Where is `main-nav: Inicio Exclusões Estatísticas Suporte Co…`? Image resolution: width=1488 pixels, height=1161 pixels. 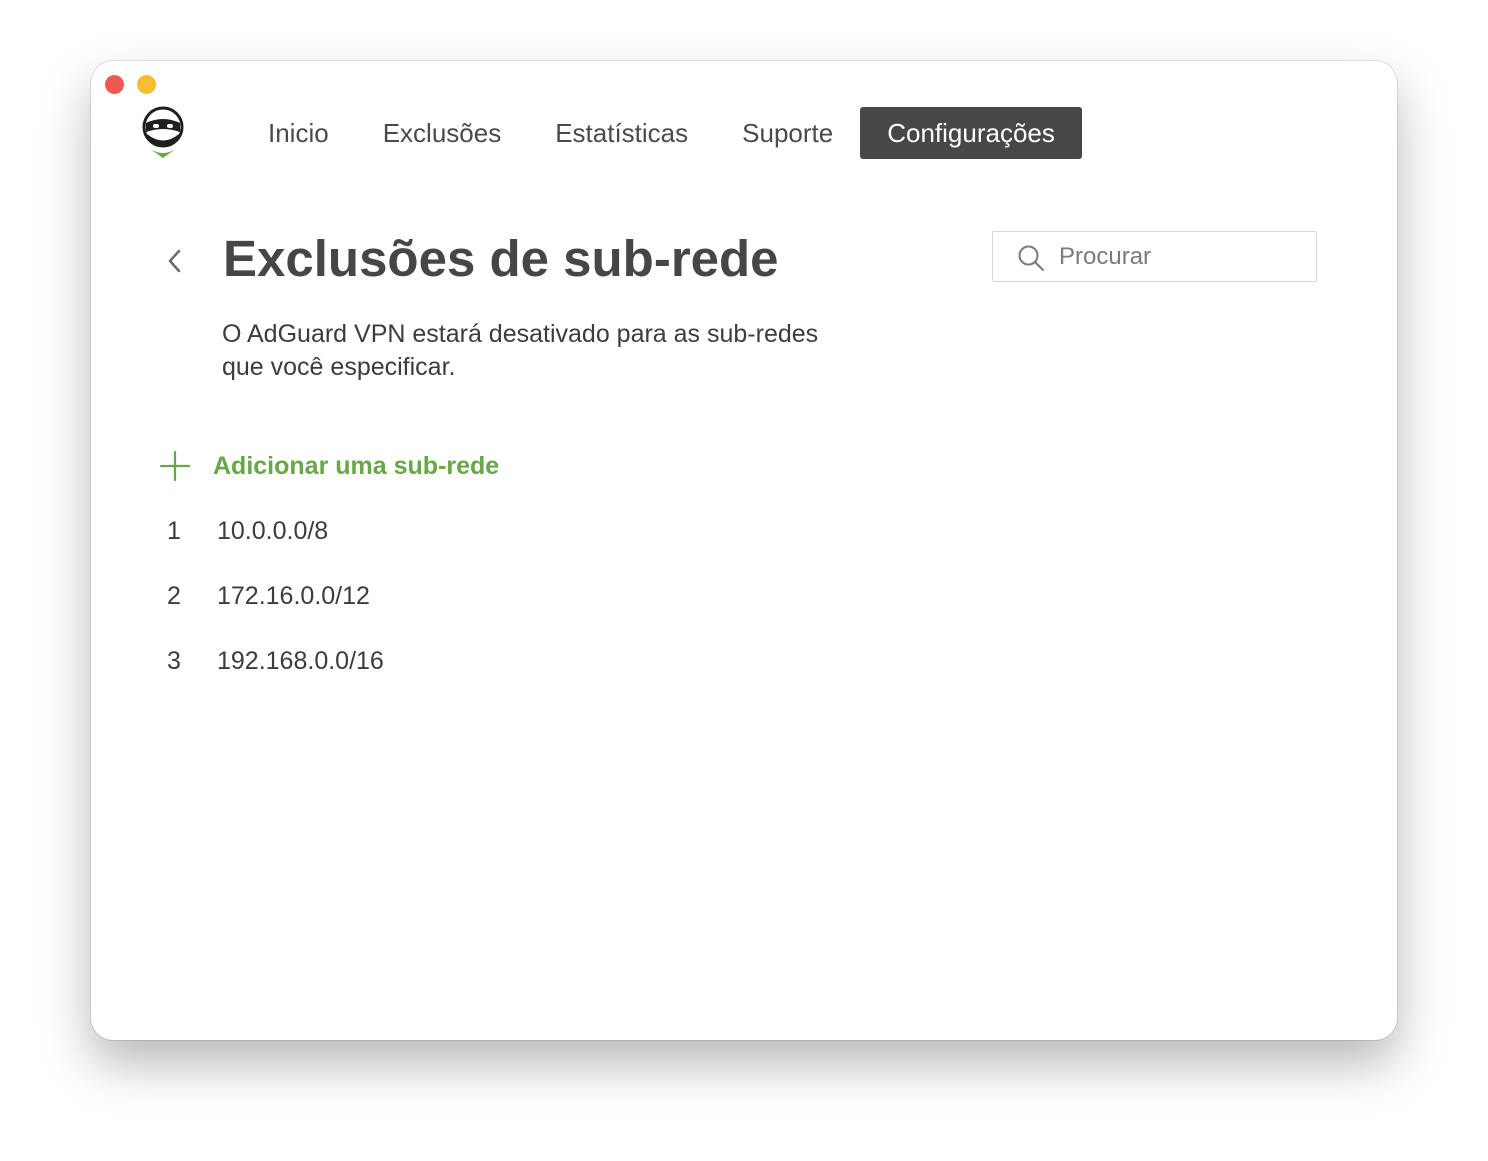 main-nav: Inicio Exclusões Estatísticas Suporte Co… is located at coordinates (661, 133).